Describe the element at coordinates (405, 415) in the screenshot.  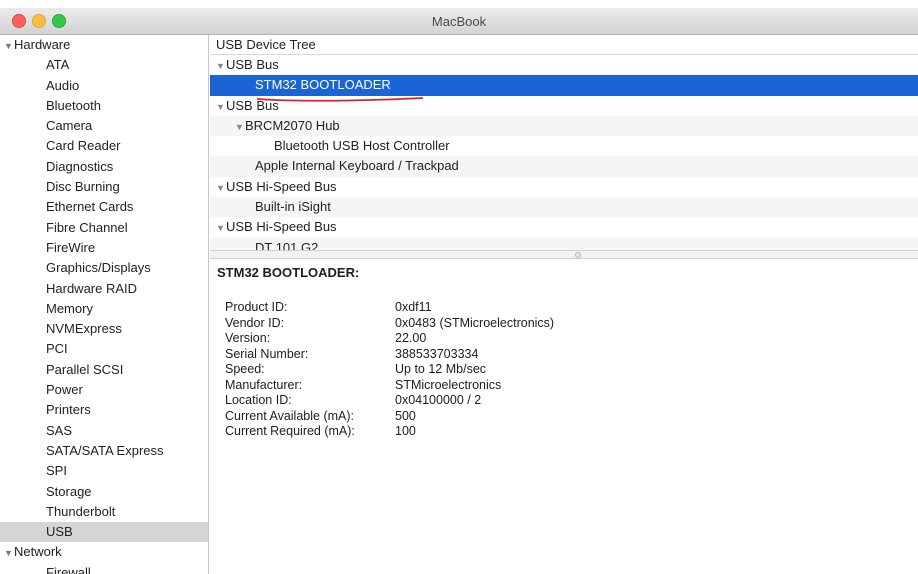
I see `property-value: 500` at that location.